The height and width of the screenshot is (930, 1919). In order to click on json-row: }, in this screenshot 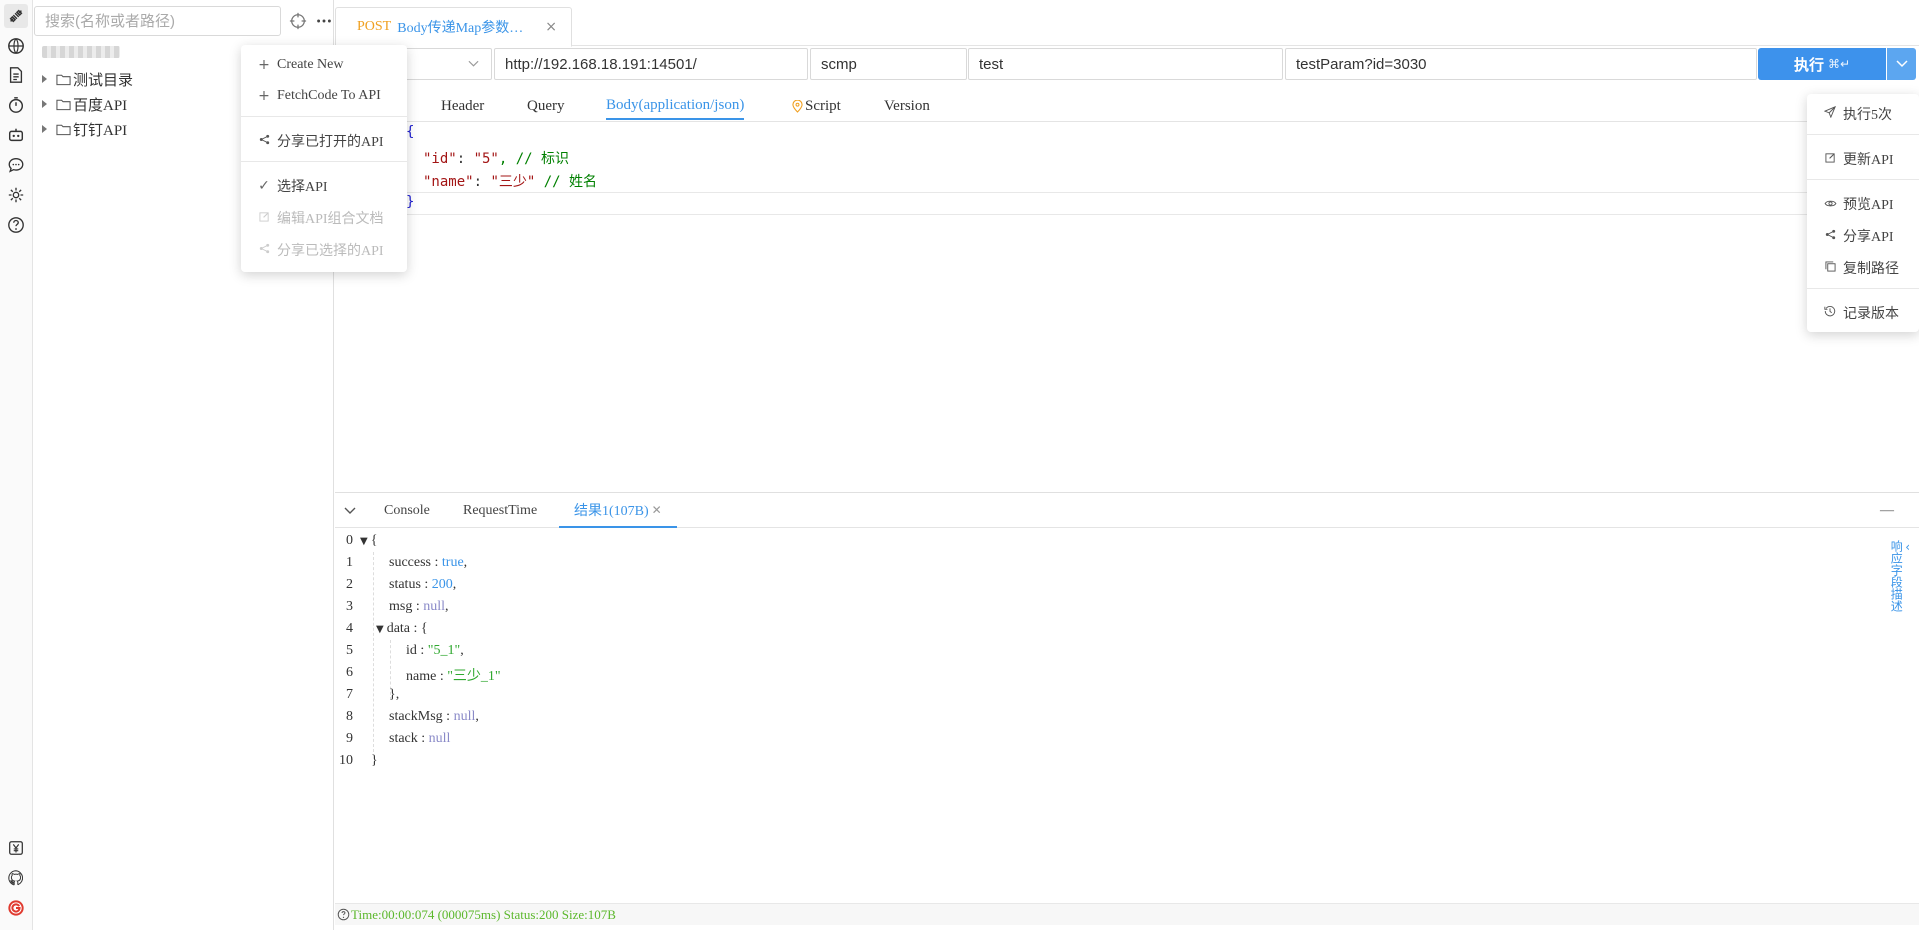, I will do `click(394, 694)`.